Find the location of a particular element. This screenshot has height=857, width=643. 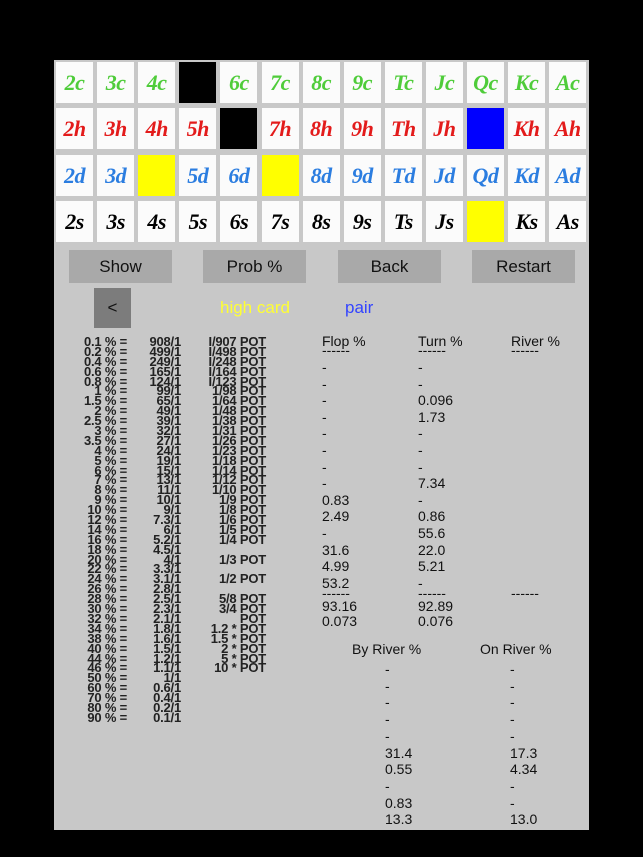

card-label: Ks is located at coordinates (526, 221).